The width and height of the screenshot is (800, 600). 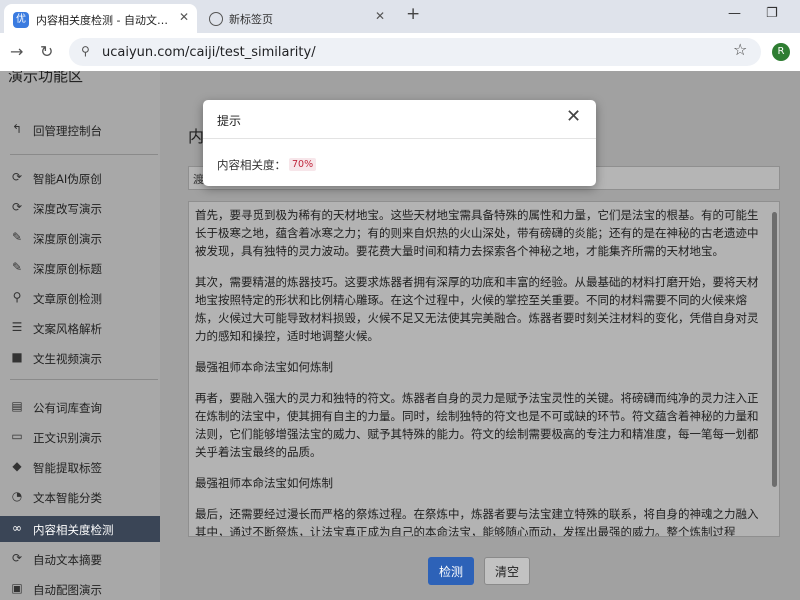 What do you see at coordinates (21, 20) in the screenshot?
I see `site-favicon-icon: 优` at bounding box center [21, 20].